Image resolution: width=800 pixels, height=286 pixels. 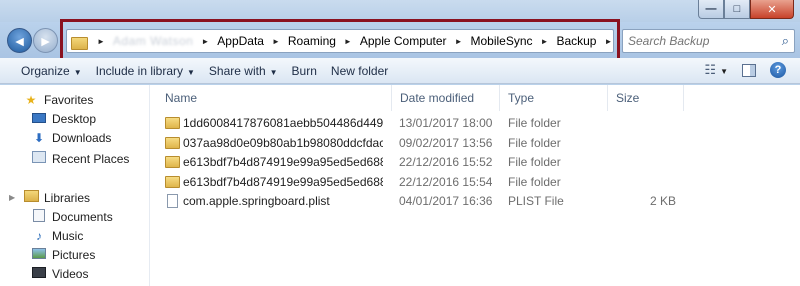 What do you see at coordinates (68, 236) in the screenshot?
I see `sidebar-item-label: Music` at bounding box center [68, 236].